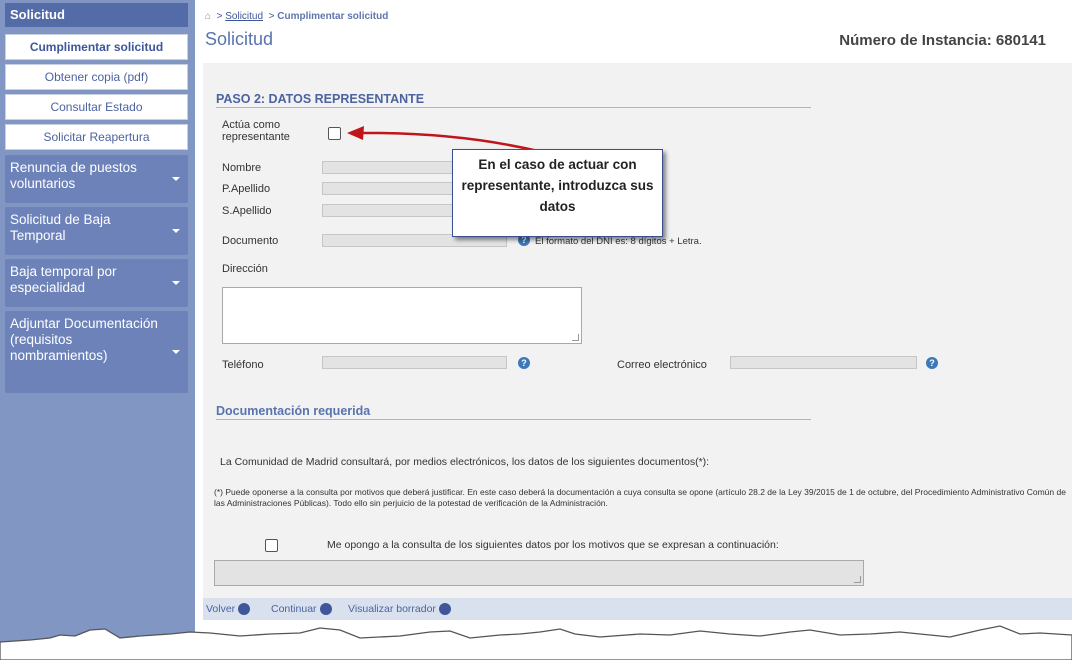  Describe the element at coordinates (444, 609) in the screenshot. I see `document-icon` at that location.